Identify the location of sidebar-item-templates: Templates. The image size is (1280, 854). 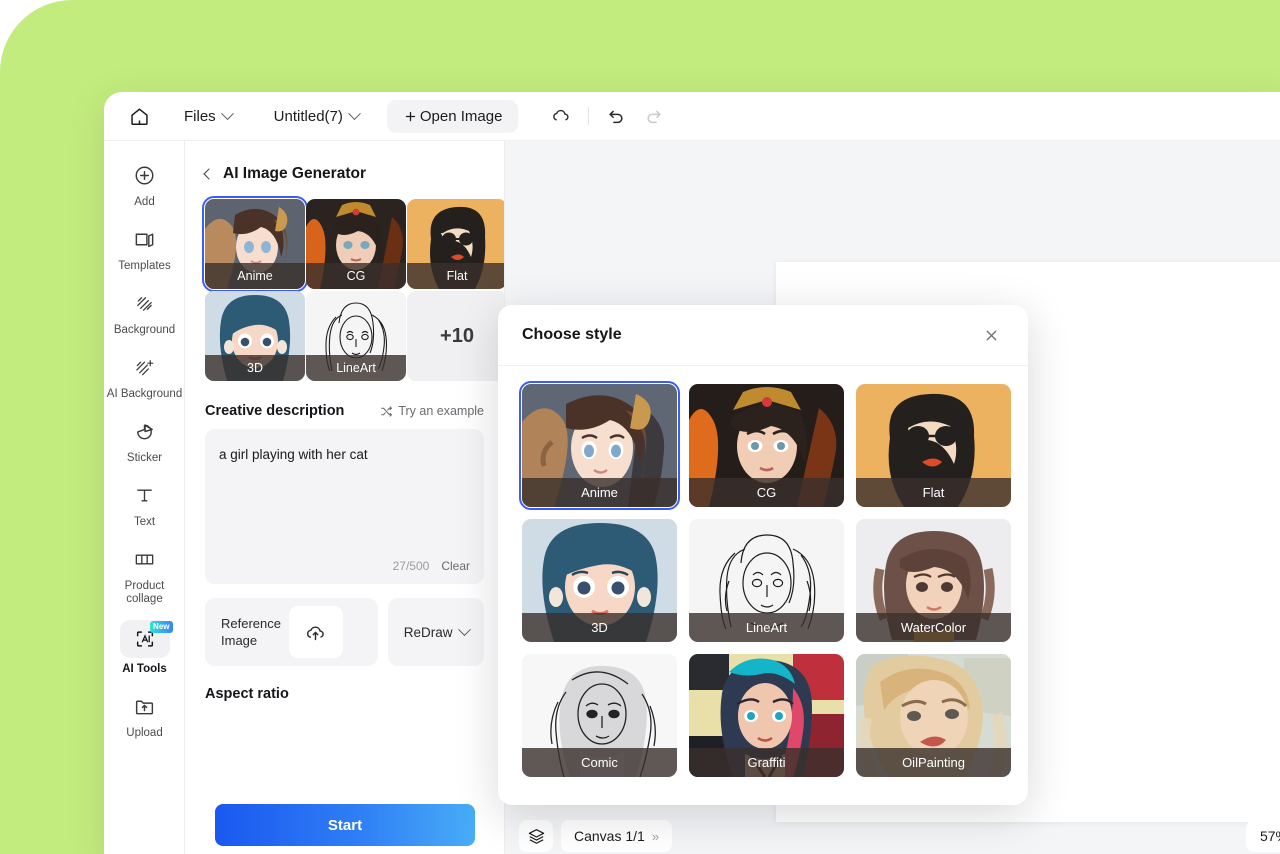
(144, 247).